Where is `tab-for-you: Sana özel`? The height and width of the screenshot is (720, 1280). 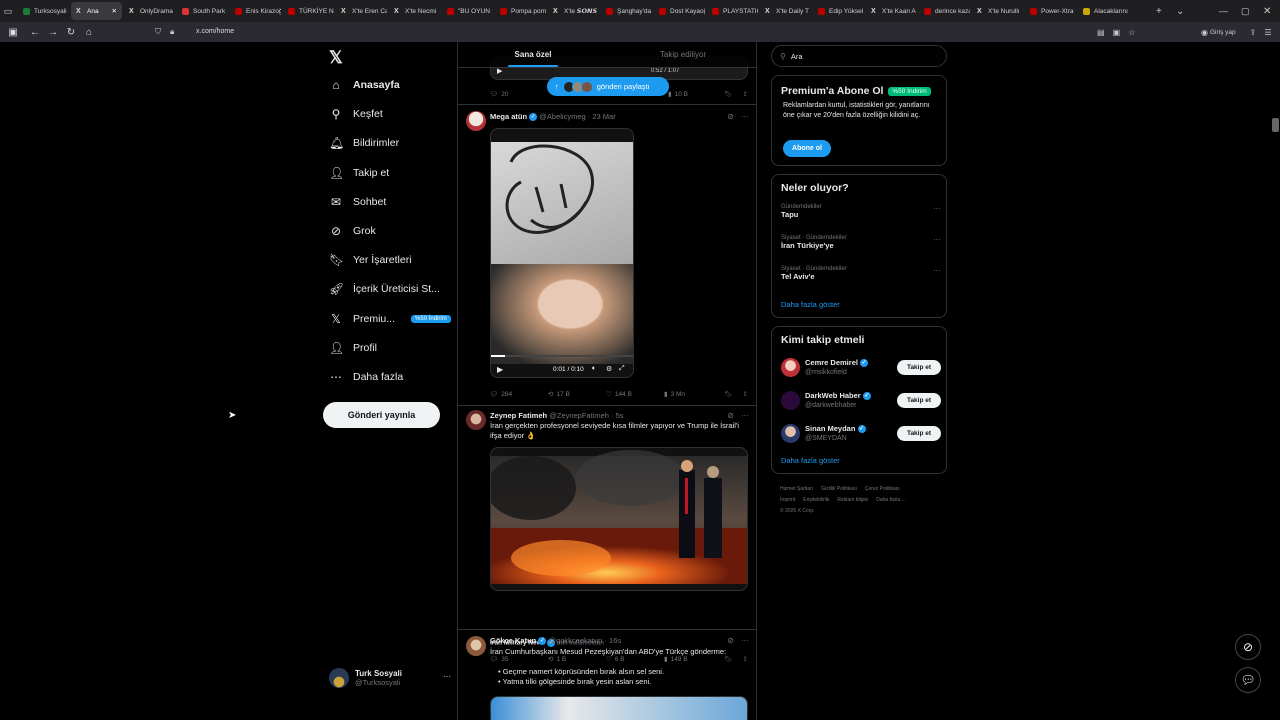
tab-for-you: Sana özel is located at coordinates (533, 54).